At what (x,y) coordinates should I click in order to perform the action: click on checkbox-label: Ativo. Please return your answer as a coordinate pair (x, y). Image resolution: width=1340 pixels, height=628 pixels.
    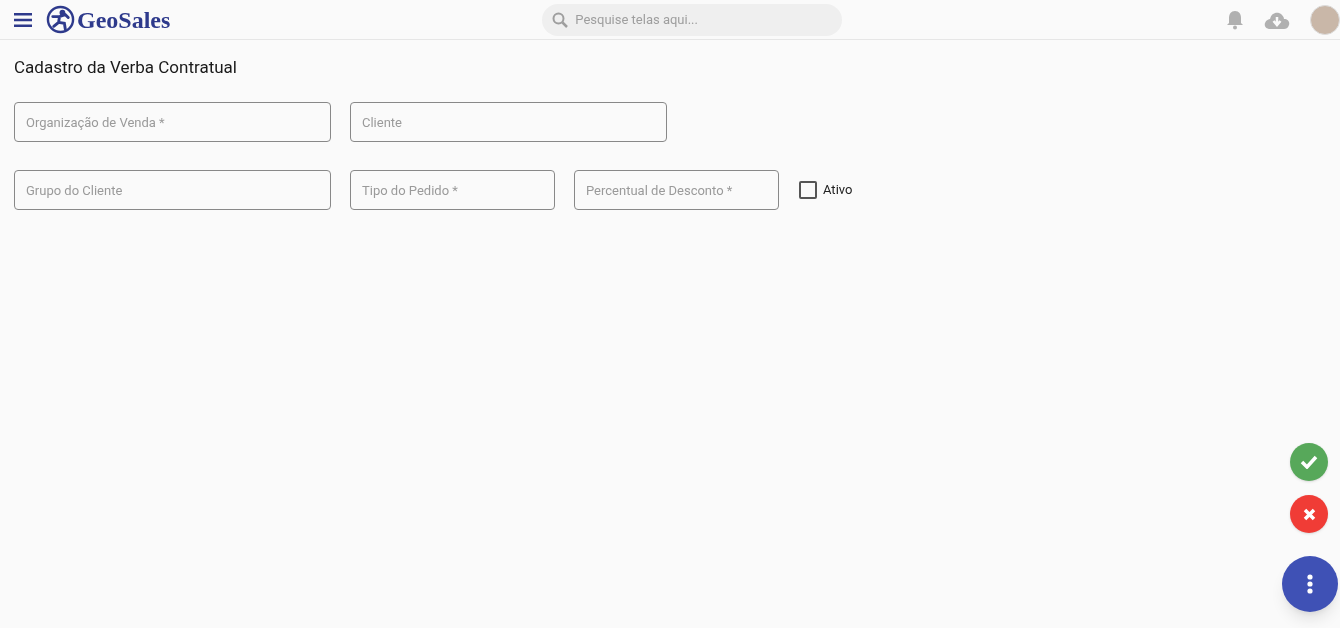
    Looking at the image, I should click on (838, 190).